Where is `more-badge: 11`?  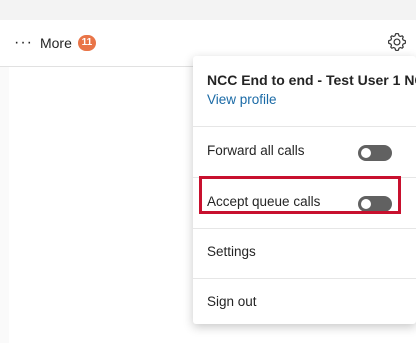
more-badge: 11 is located at coordinates (86, 43).